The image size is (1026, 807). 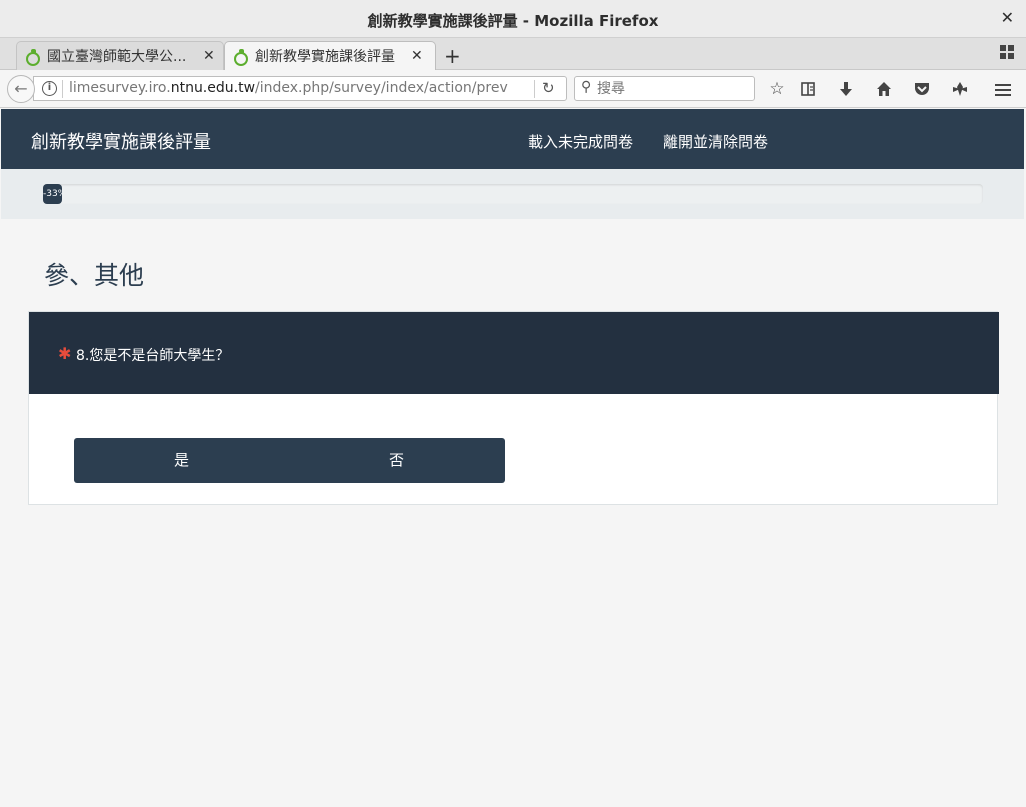 I want to click on bookmark-star-icon: ☆, so click(x=777, y=89).